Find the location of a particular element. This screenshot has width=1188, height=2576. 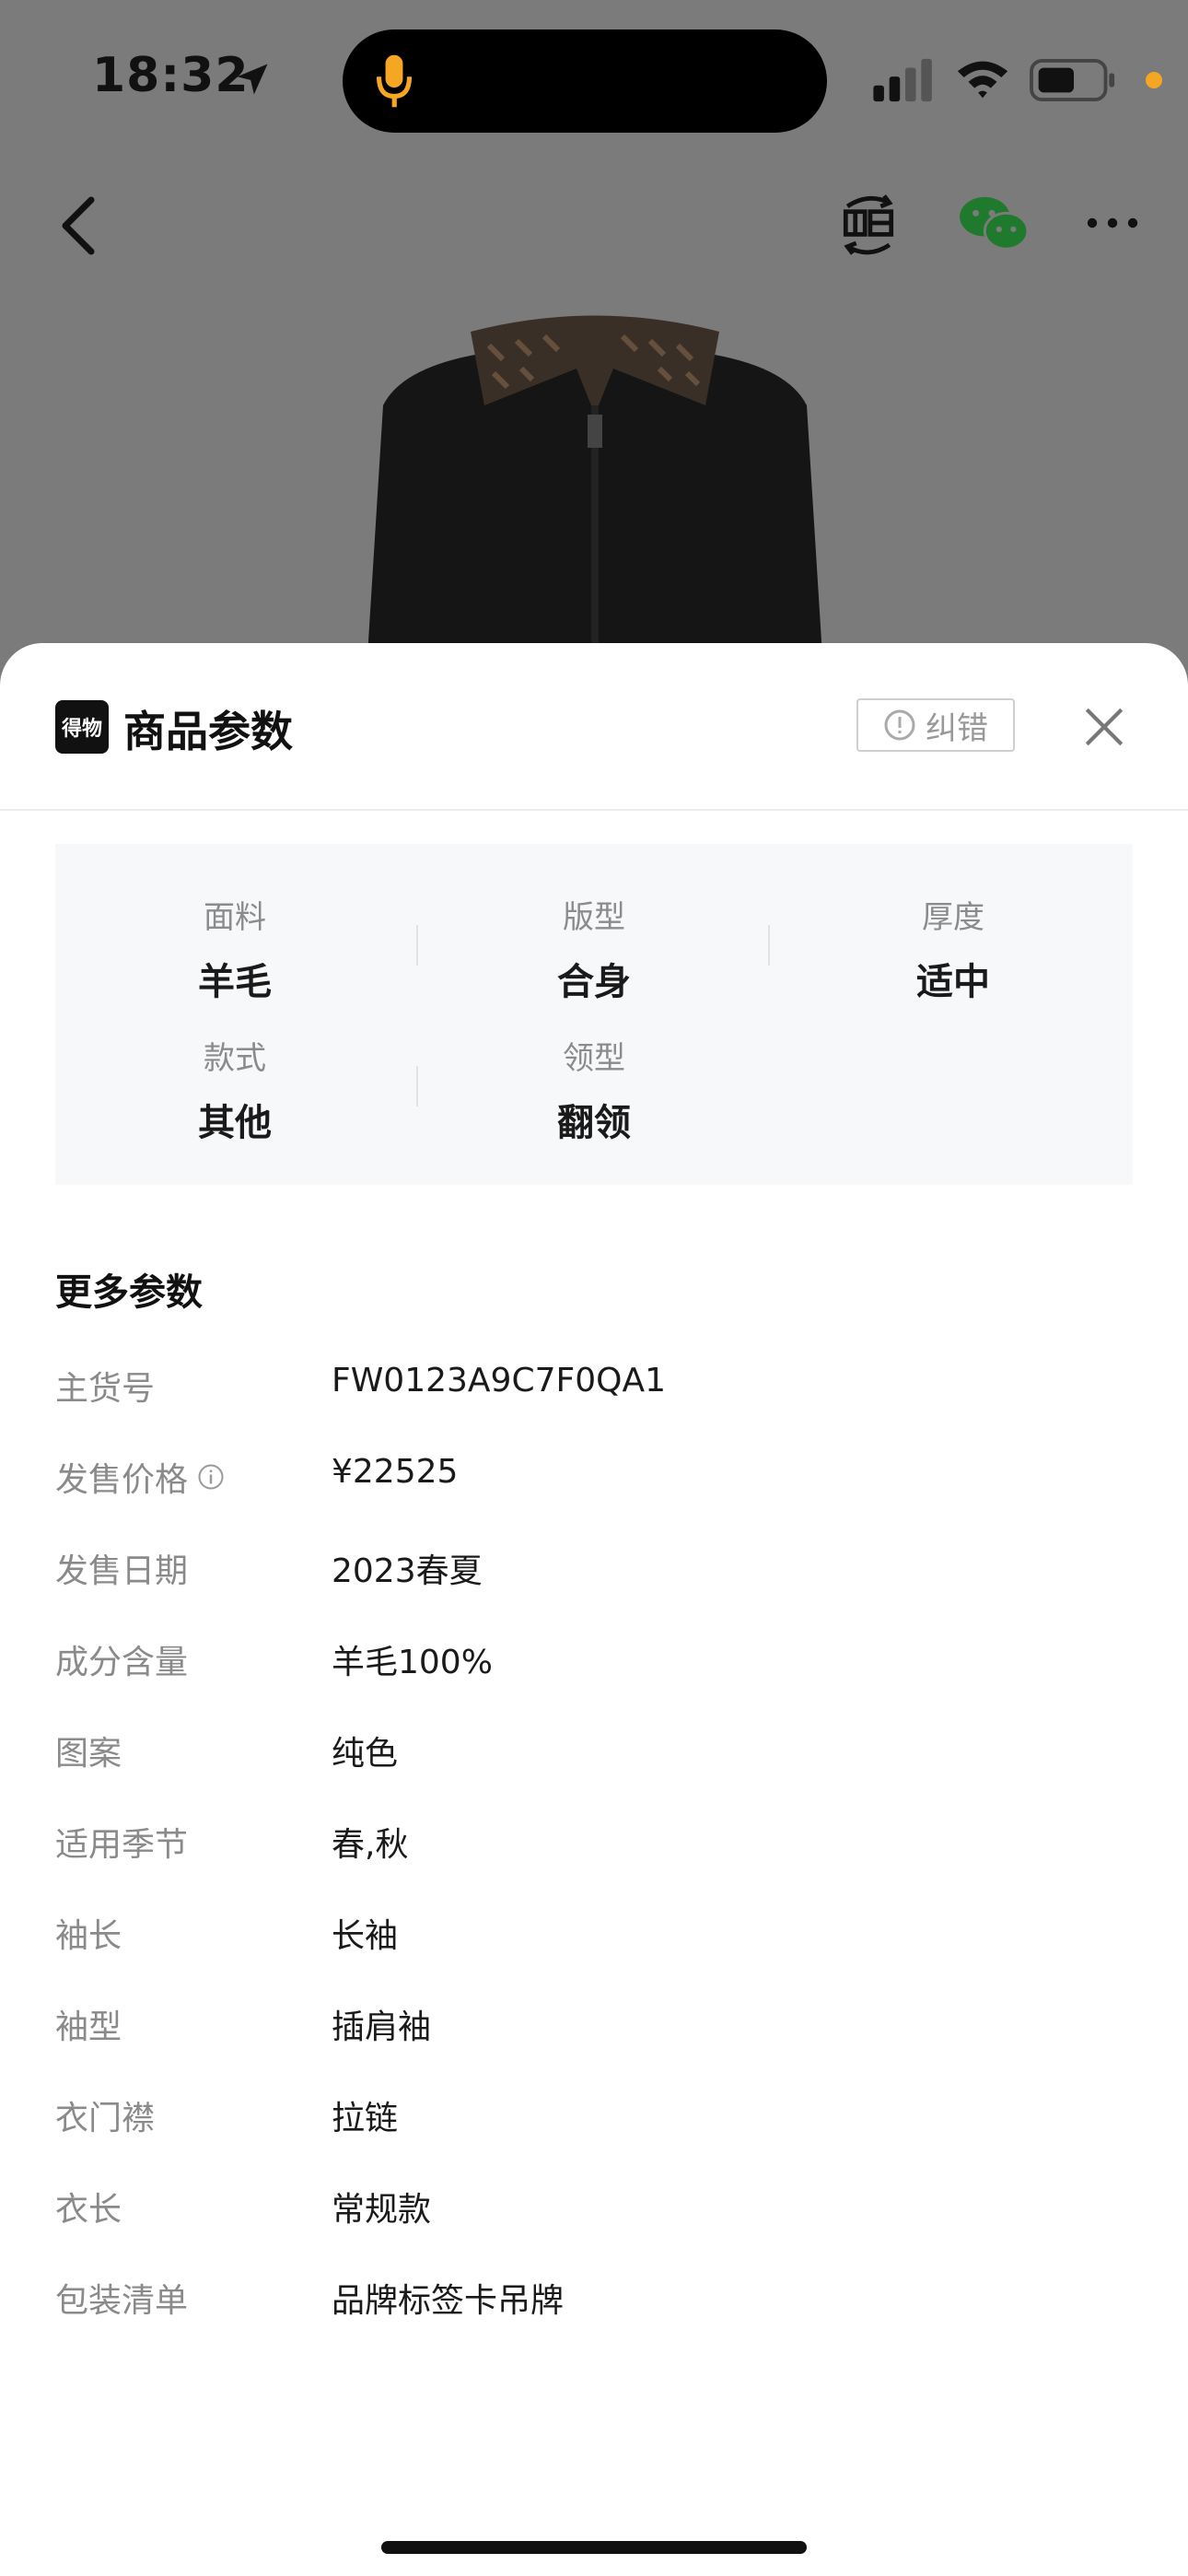

param-label-text: 包装清单 is located at coordinates (122, 2301).